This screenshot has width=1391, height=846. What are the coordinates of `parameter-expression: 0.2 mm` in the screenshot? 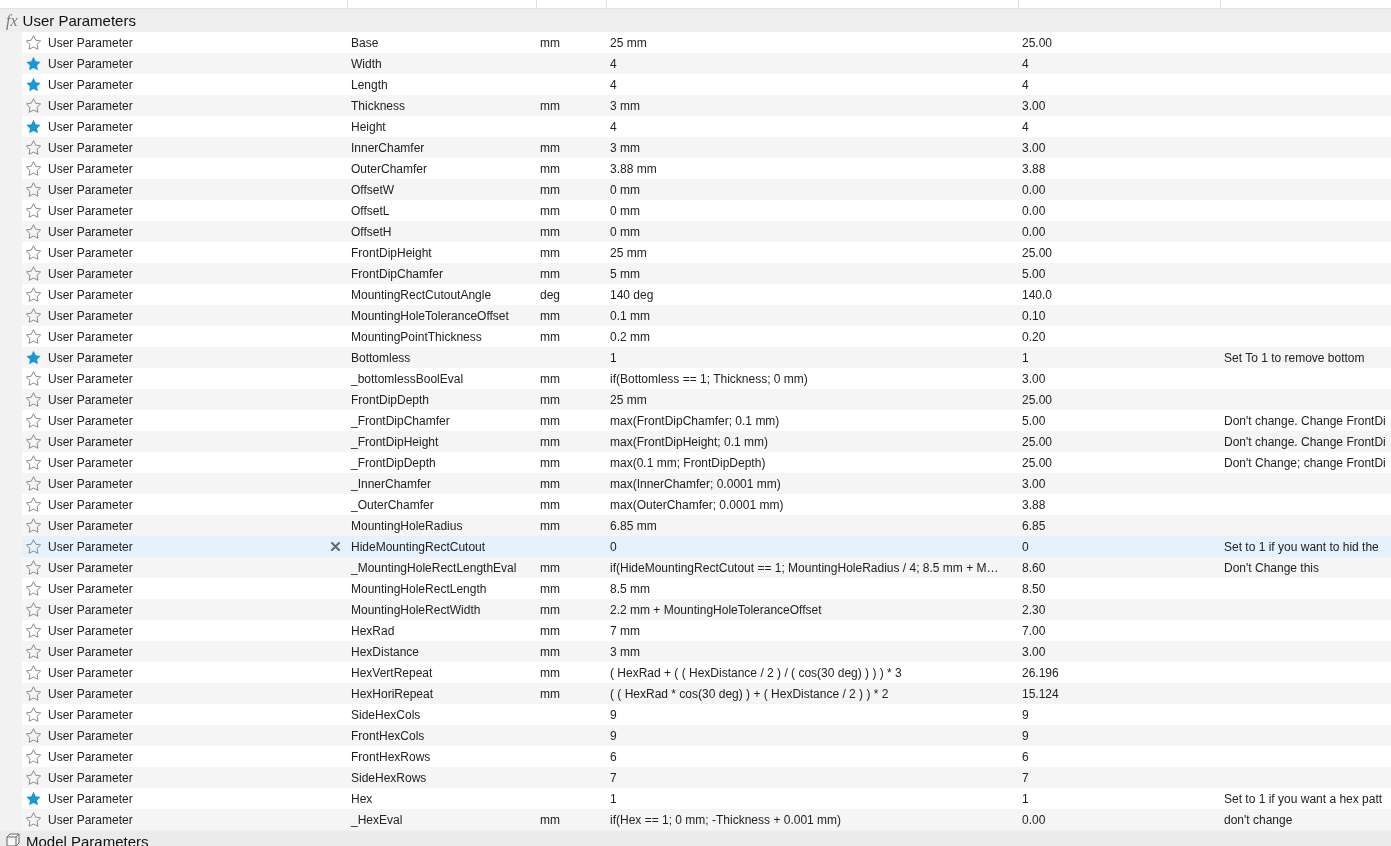 It's located at (630, 336).